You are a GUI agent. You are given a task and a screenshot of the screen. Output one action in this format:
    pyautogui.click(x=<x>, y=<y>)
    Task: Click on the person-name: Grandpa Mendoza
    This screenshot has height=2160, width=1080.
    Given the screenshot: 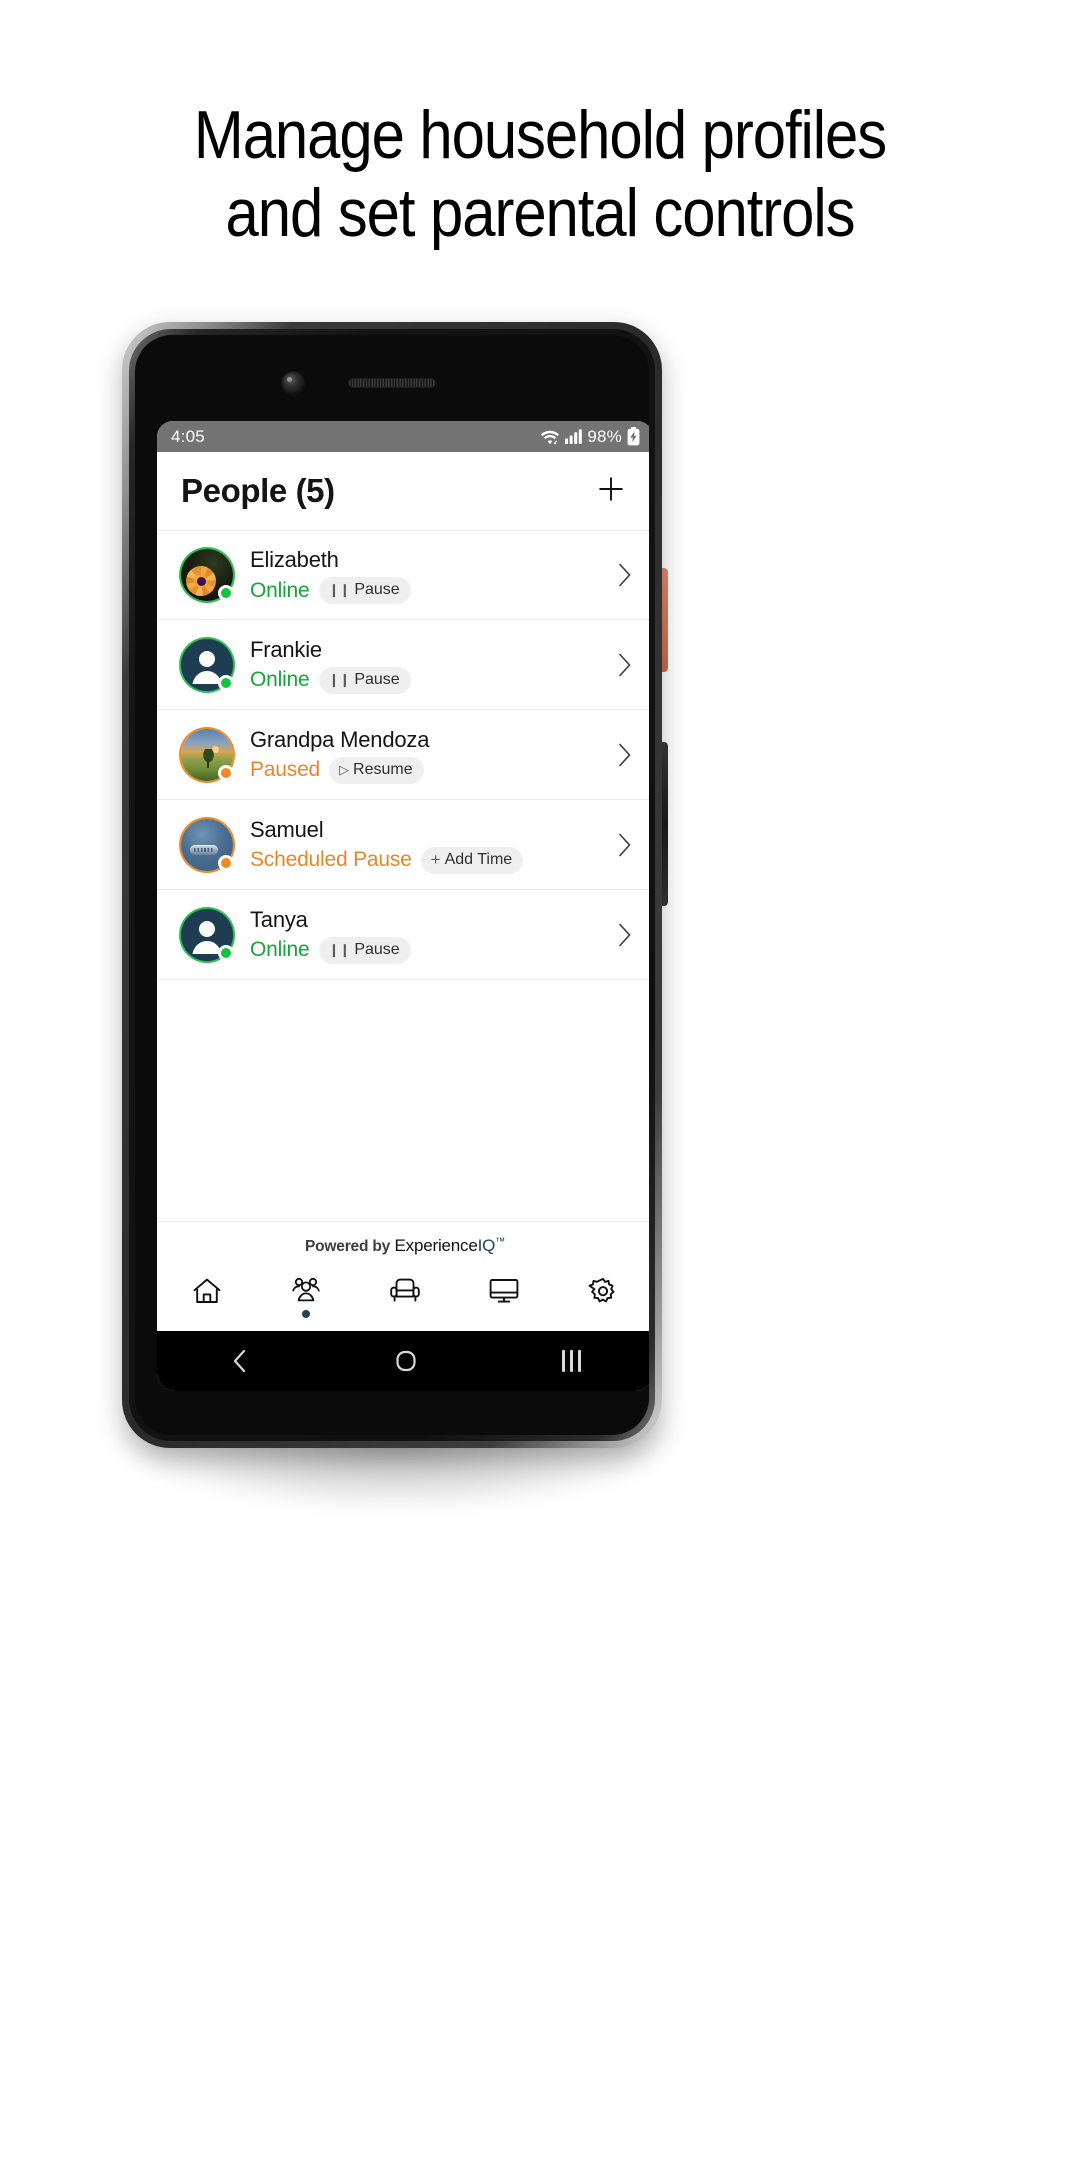 What is the action you would take?
    pyautogui.click(x=340, y=739)
    